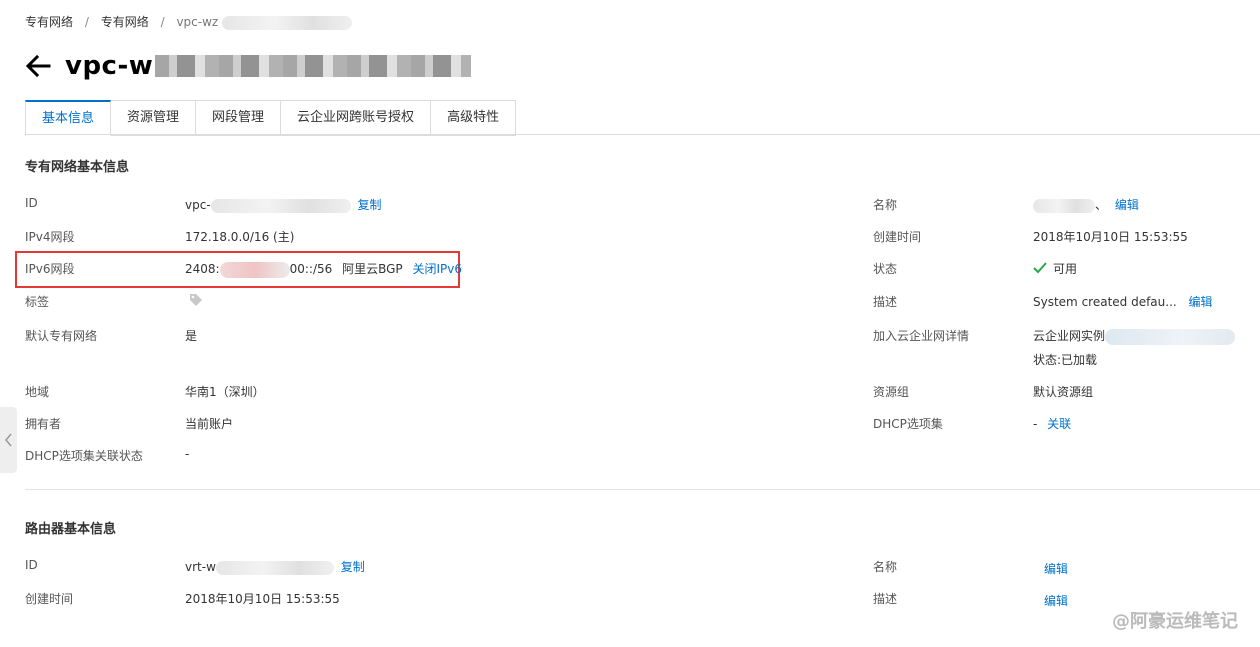 Image resolution: width=1260 pixels, height=647 pixels. I want to click on tab-divider, so click(642, 134).